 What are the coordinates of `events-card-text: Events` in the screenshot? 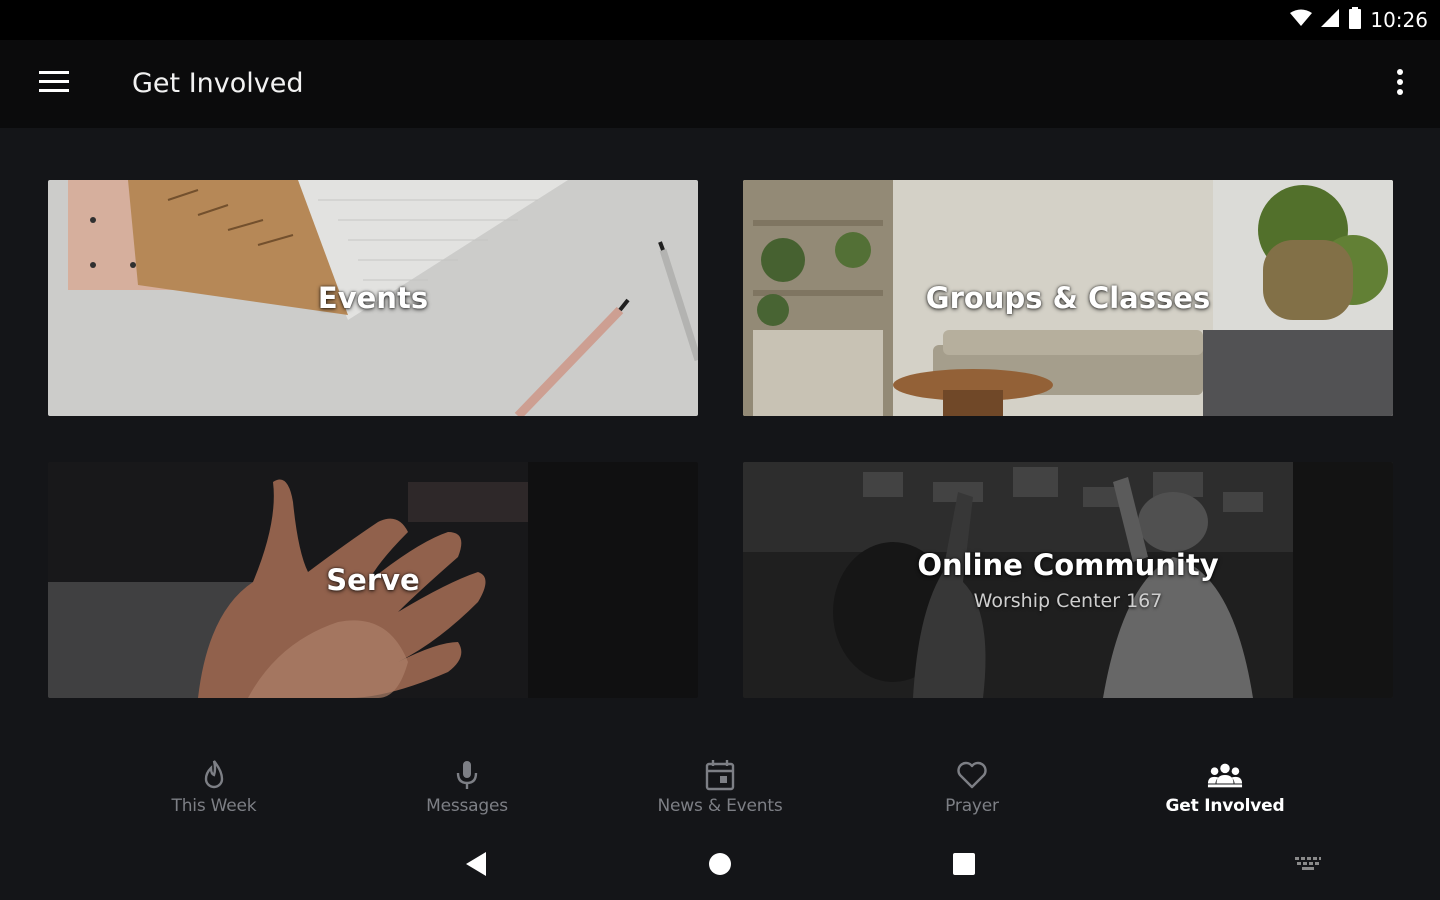 It's located at (373, 298).